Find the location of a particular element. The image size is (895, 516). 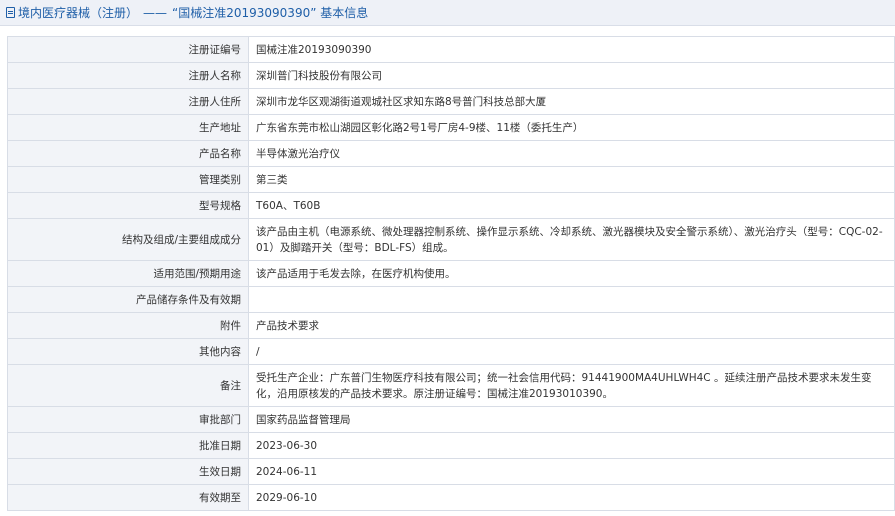

row-value: 深圳市龙华区观湖街道观城社区求知东路8号普门科技总部大厦 is located at coordinates (571, 101).